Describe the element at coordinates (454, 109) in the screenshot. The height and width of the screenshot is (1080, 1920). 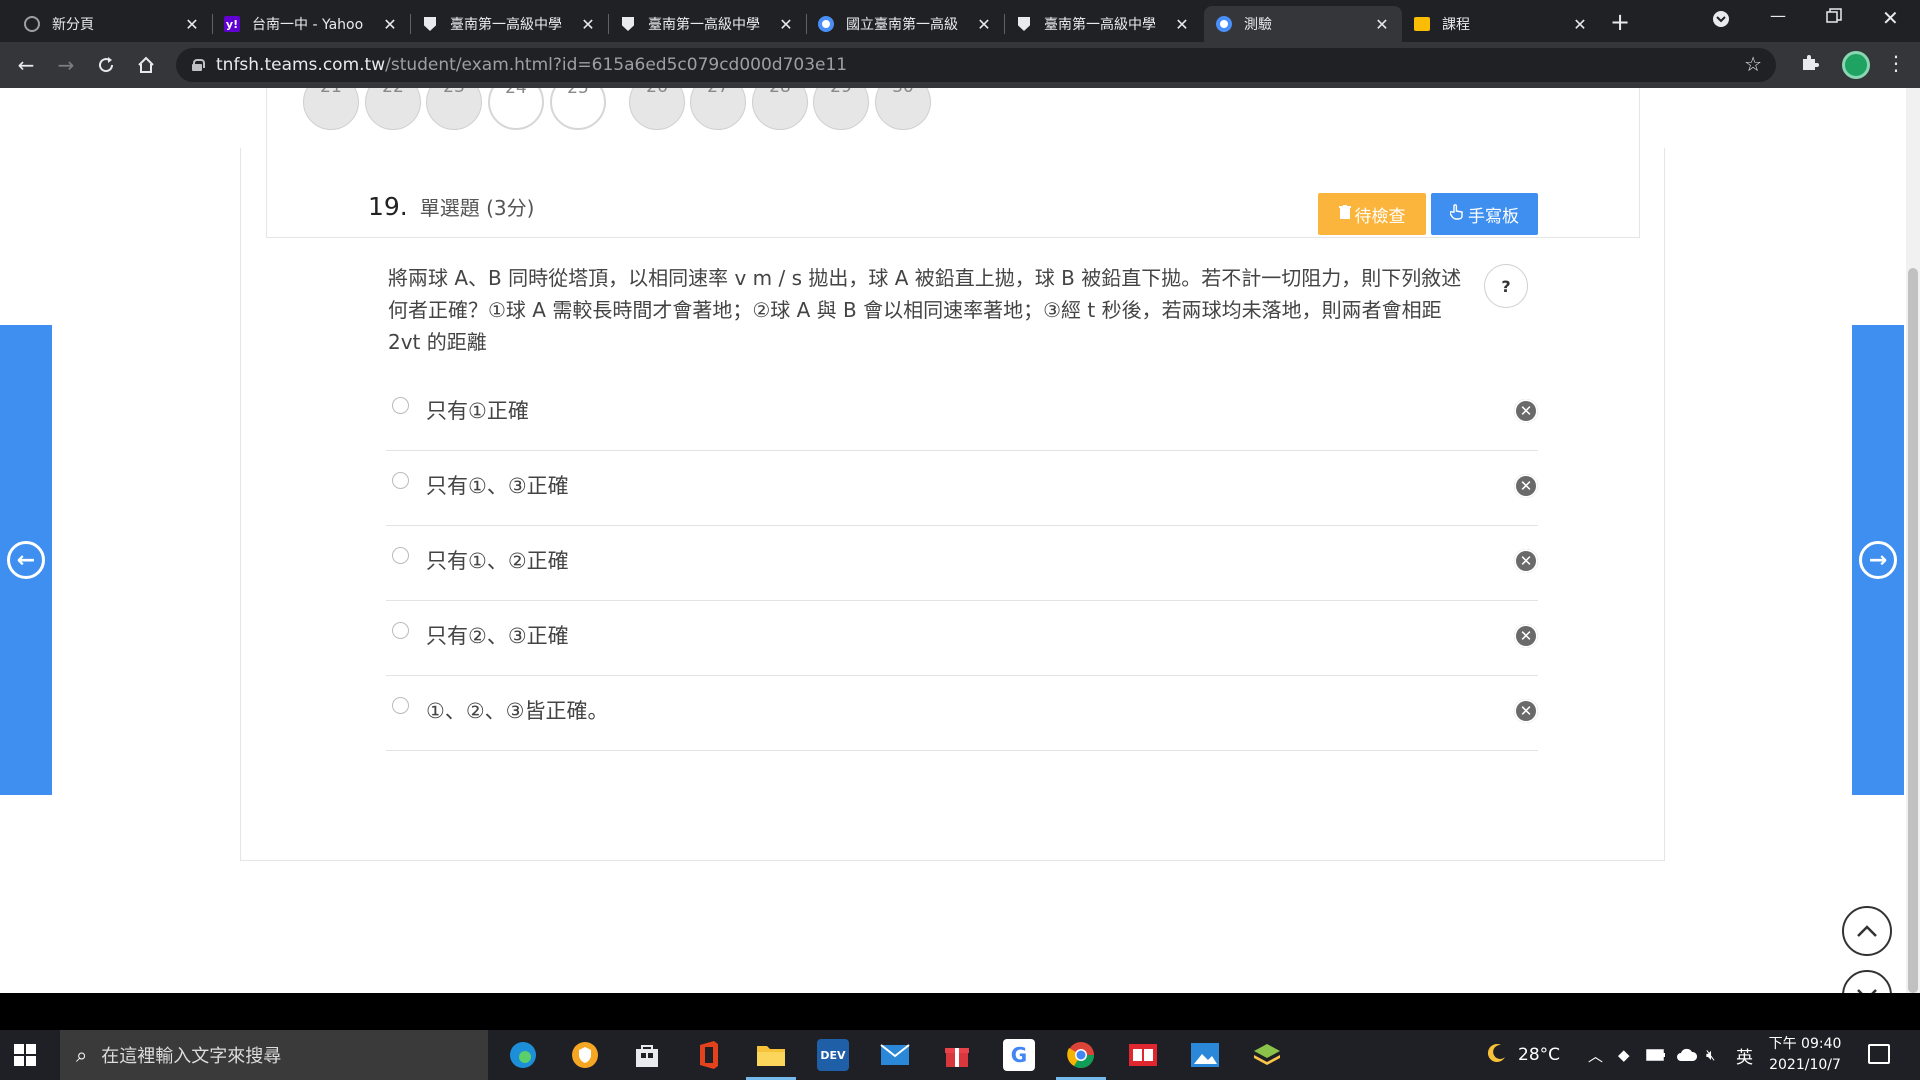
I see `question-number-button: 23` at that location.